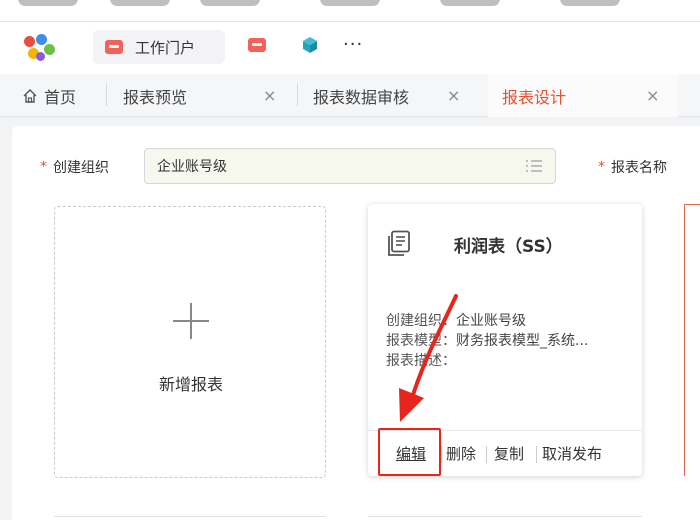 The width and height of the screenshot is (700, 520). Describe the element at coordinates (409, 452) in the screenshot. I see `edit-highlight-box` at that location.